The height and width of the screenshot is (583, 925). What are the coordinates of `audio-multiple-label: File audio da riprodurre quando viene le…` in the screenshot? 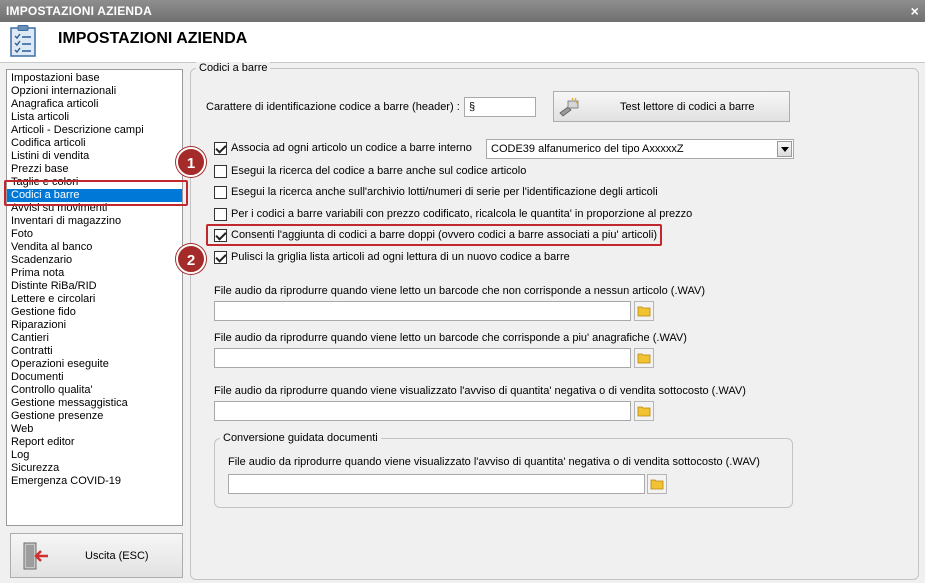 It's located at (450, 338).